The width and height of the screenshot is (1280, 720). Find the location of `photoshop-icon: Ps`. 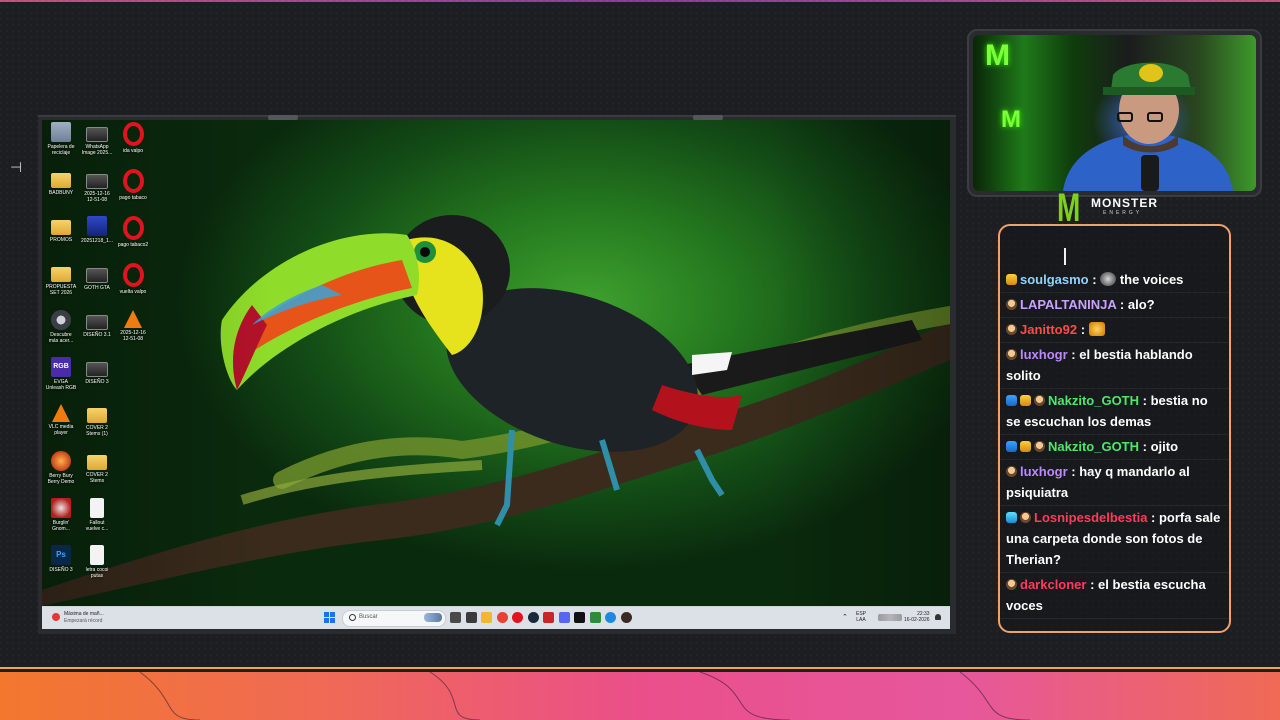

photoshop-icon: Ps is located at coordinates (61, 555).